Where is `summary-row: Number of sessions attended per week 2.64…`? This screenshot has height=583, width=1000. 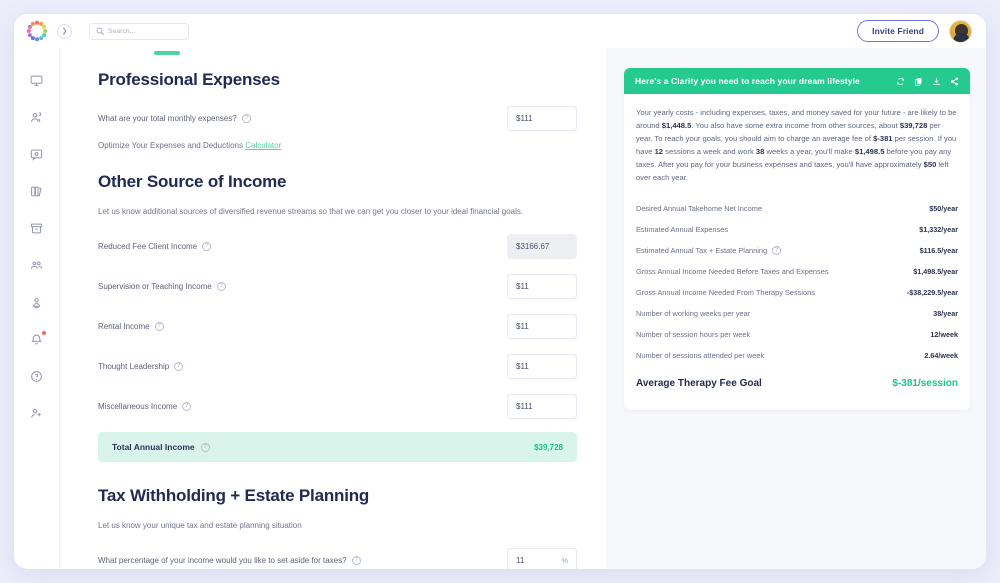 summary-row: Number of sessions attended per week 2.64… is located at coordinates (797, 355).